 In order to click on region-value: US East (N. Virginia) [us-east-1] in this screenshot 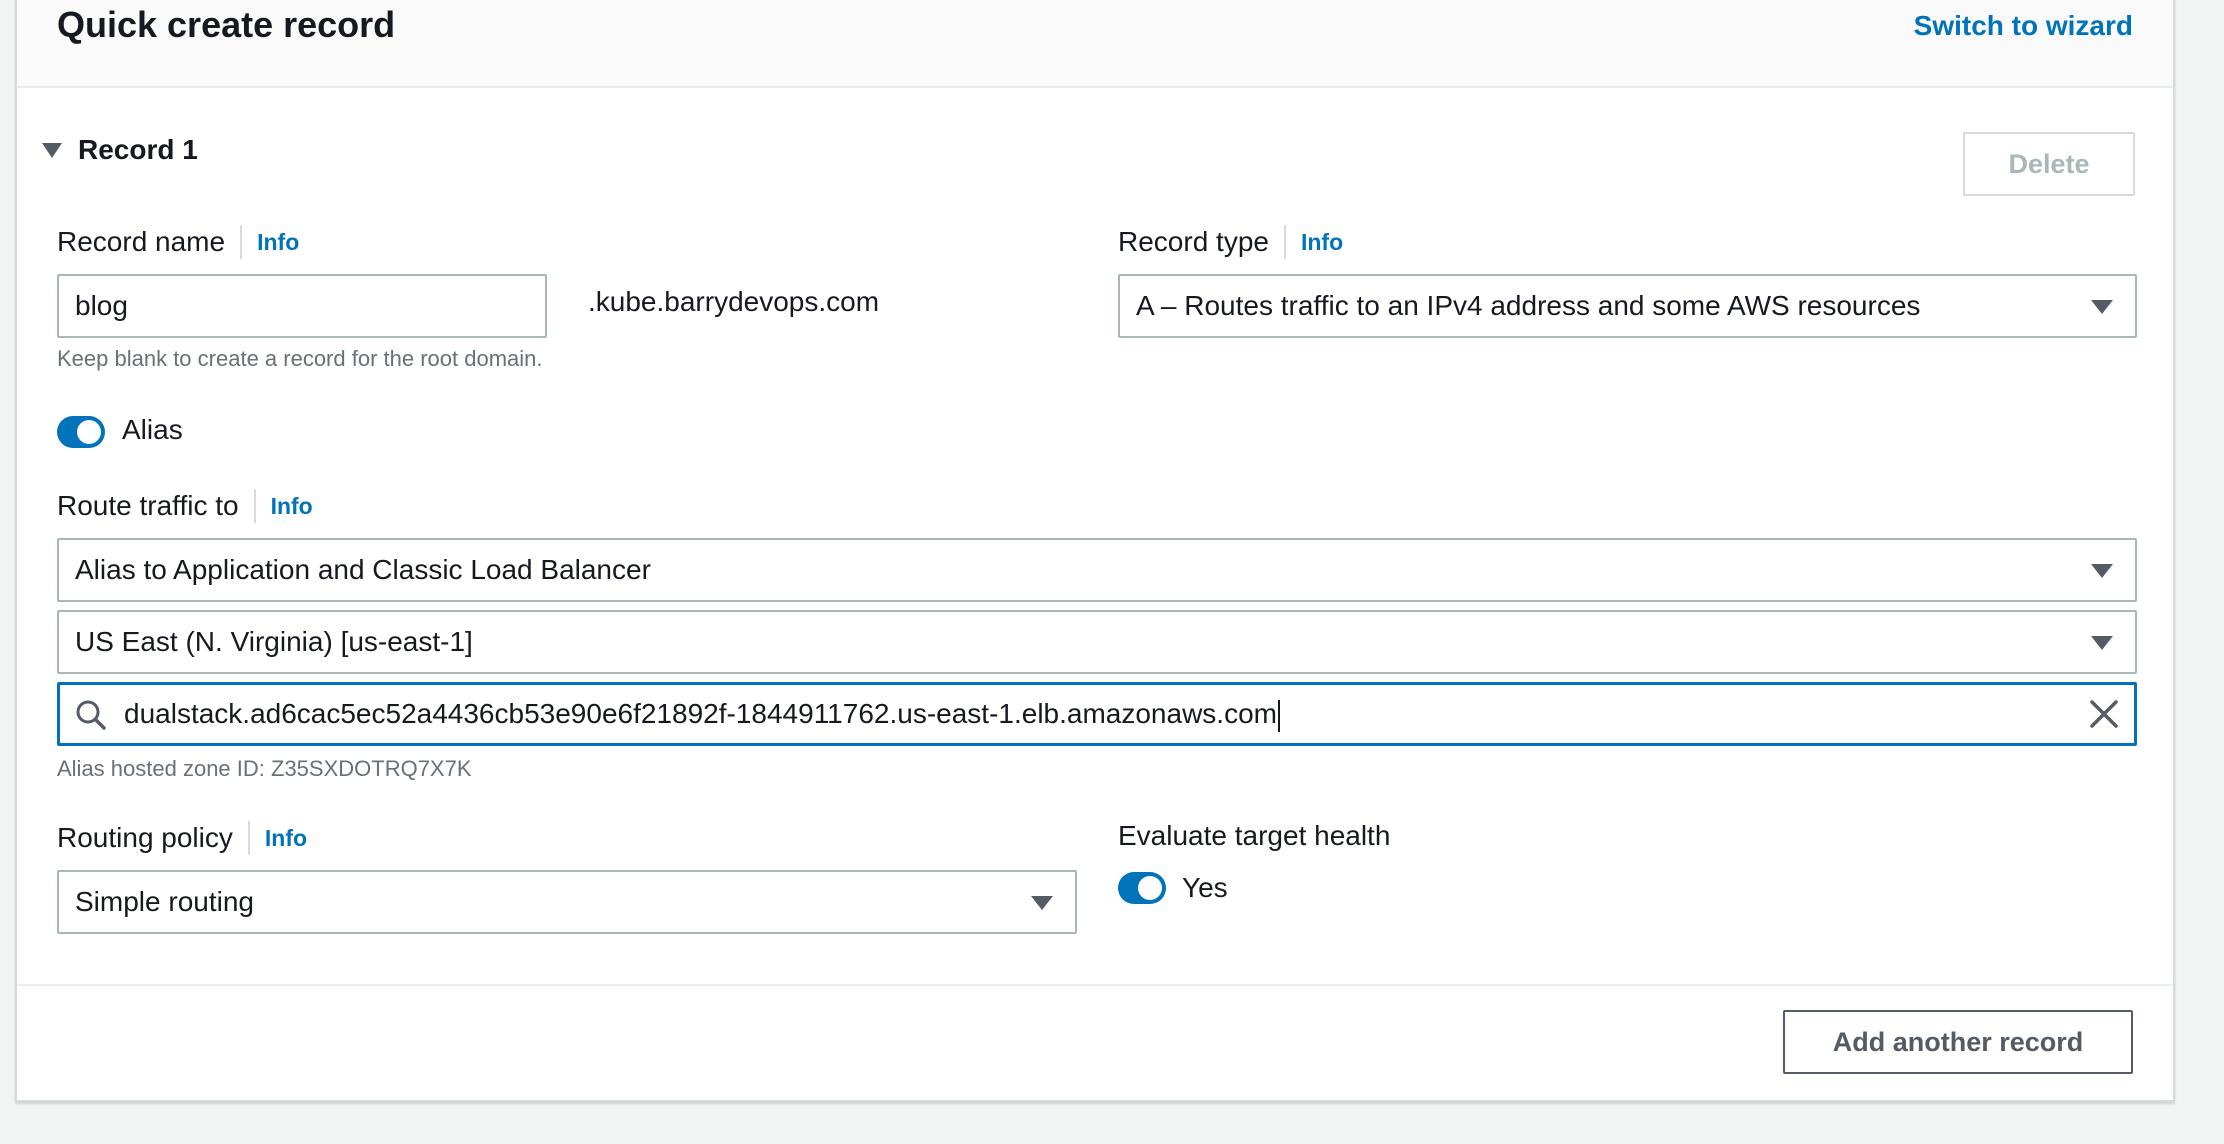, I will do `click(274, 641)`.